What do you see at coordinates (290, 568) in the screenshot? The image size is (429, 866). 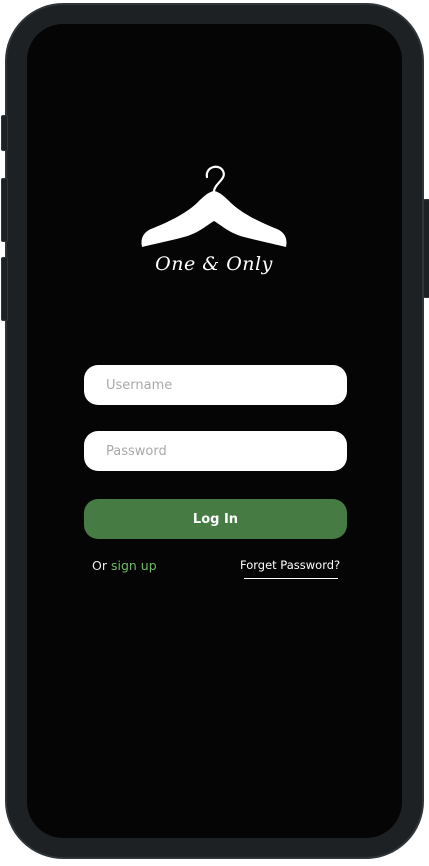 I see `forgot-password-link: Forget Password?` at bounding box center [290, 568].